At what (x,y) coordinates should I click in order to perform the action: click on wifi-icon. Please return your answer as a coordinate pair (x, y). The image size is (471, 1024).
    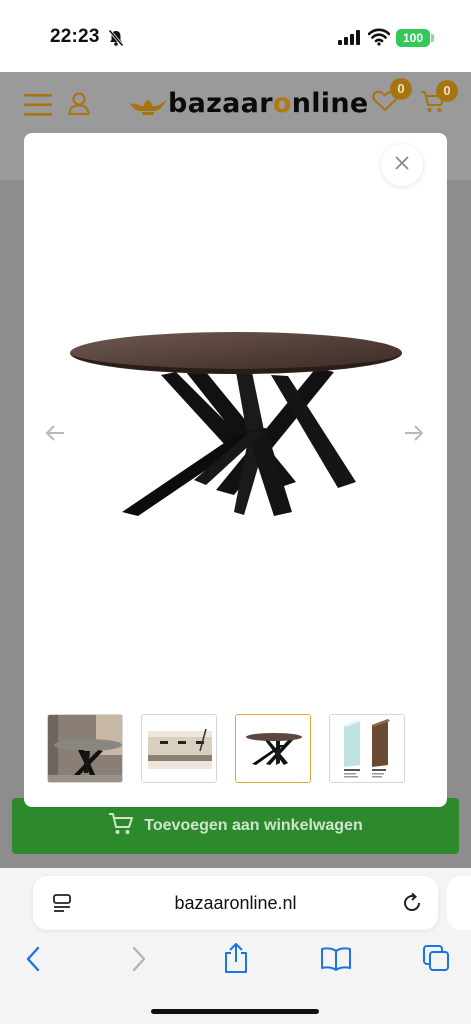
    Looking at the image, I should click on (379, 39).